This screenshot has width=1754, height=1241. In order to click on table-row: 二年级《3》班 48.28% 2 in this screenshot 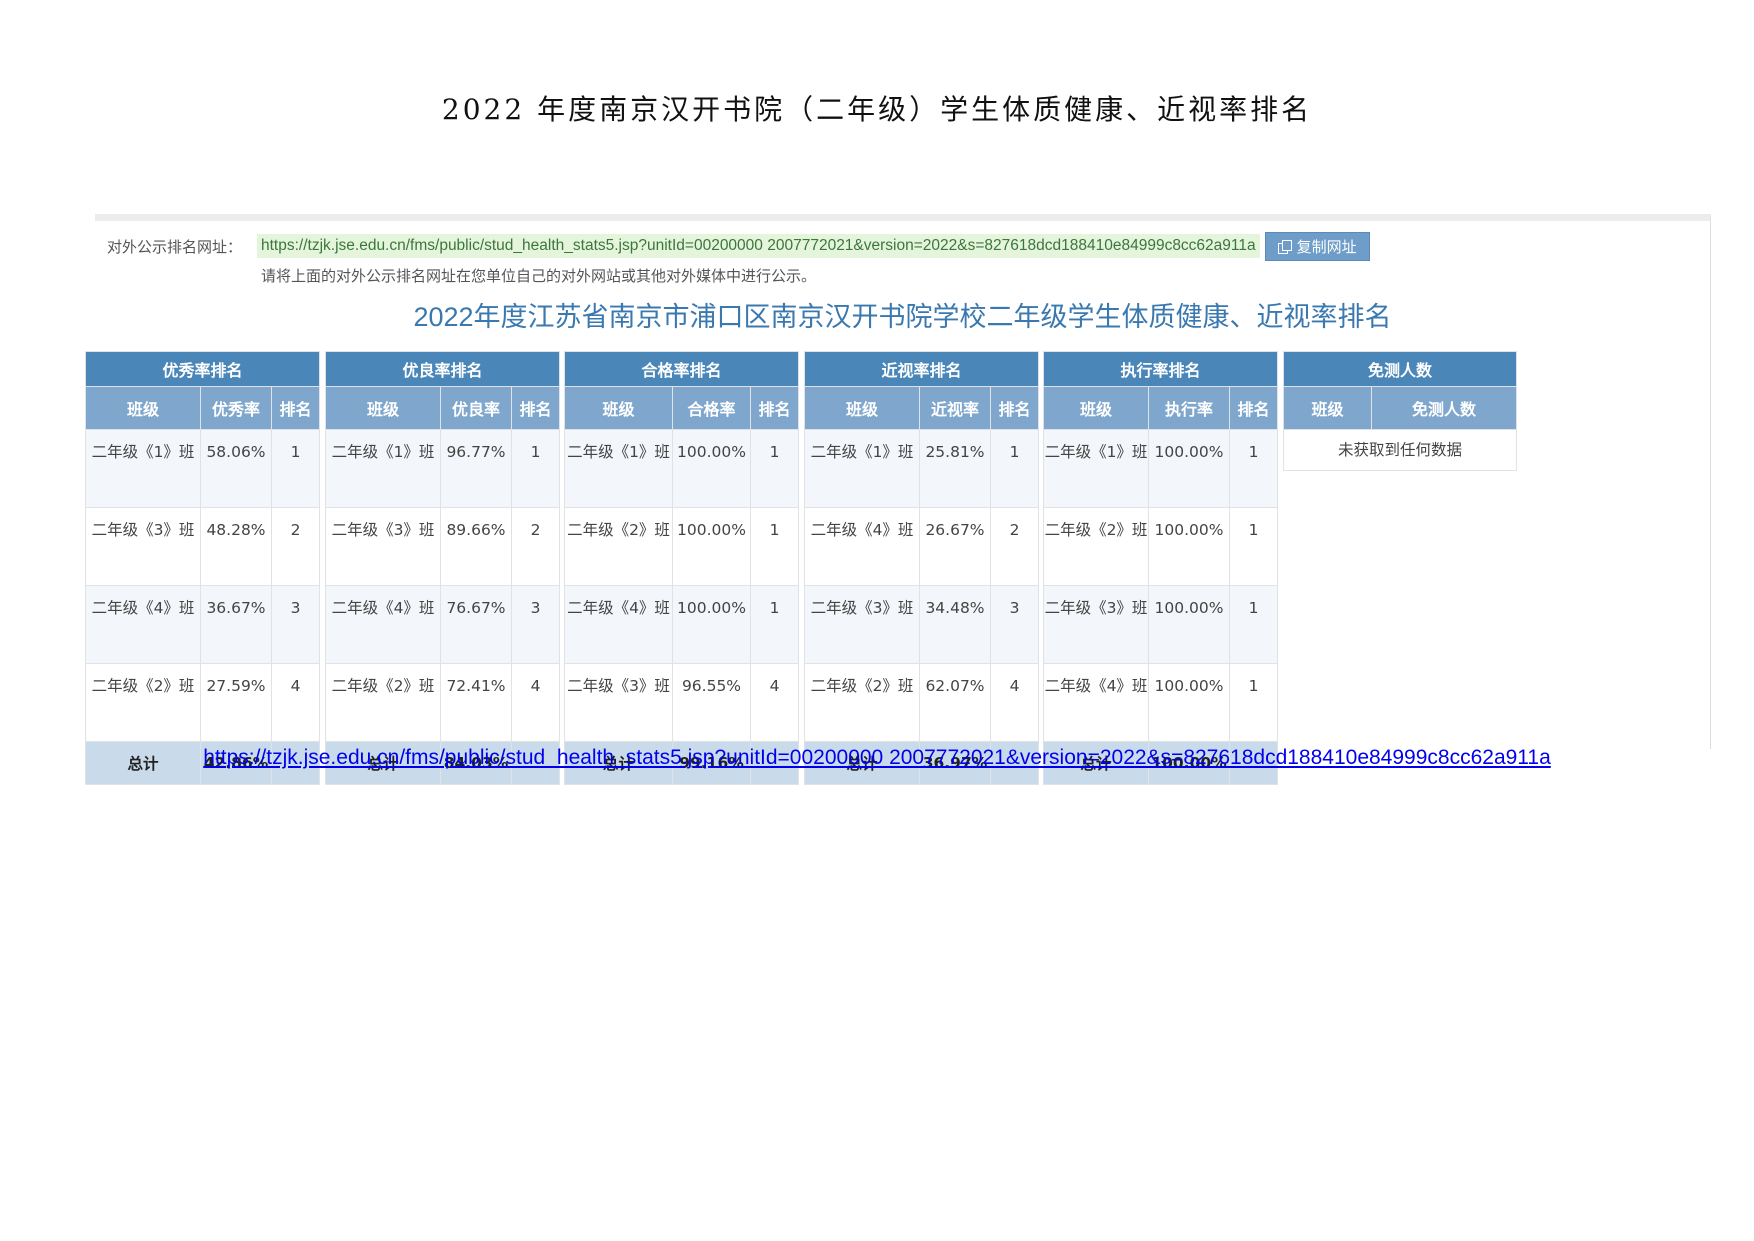, I will do `click(203, 546)`.